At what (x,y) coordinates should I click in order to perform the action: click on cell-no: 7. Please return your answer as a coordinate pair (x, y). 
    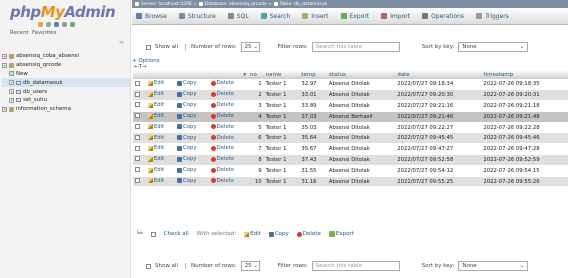
    Looking at the image, I should click on (256, 149).